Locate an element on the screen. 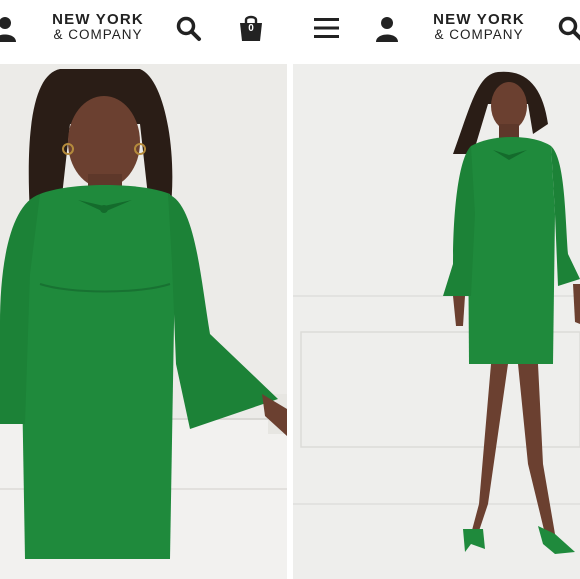 The image size is (580, 579). hamburger-menu-icon is located at coordinates (326, 30).